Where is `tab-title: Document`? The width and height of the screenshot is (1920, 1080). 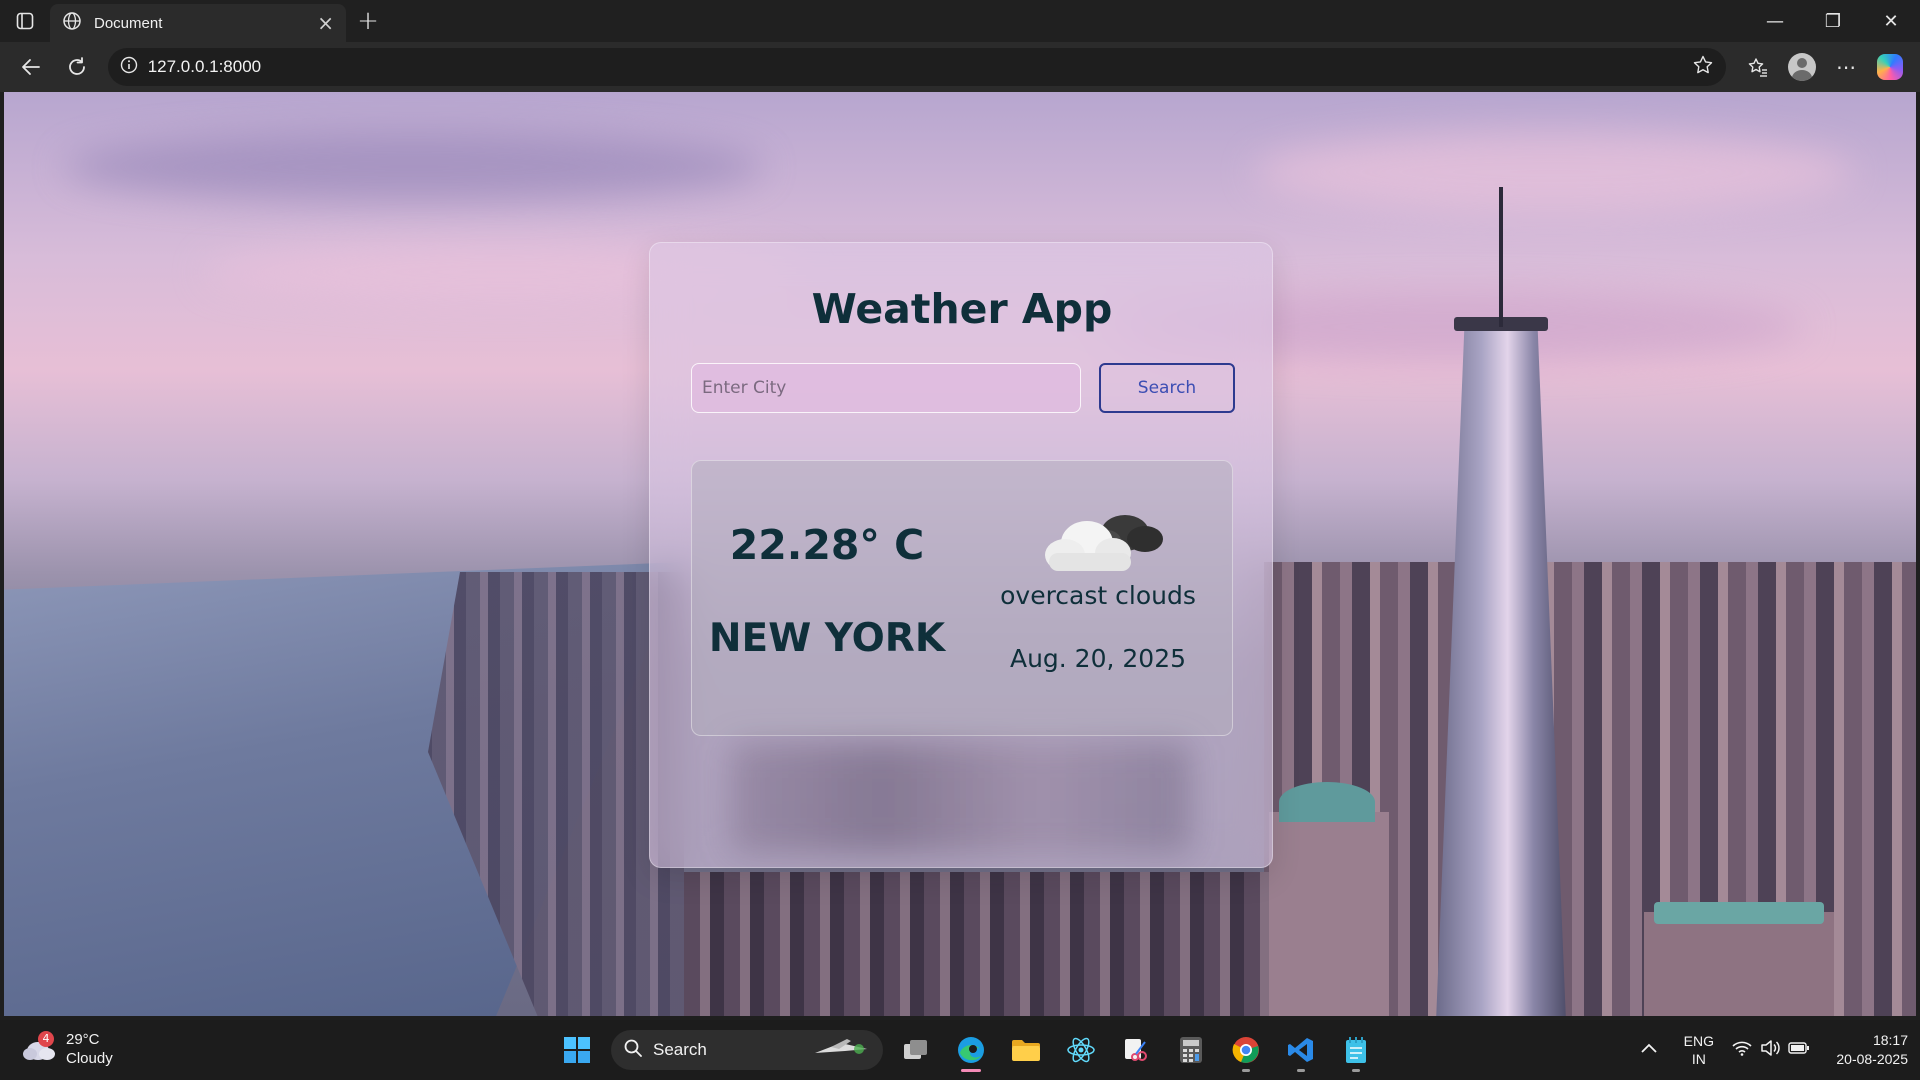 tab-title: Document is located at coordinates (128, 23).